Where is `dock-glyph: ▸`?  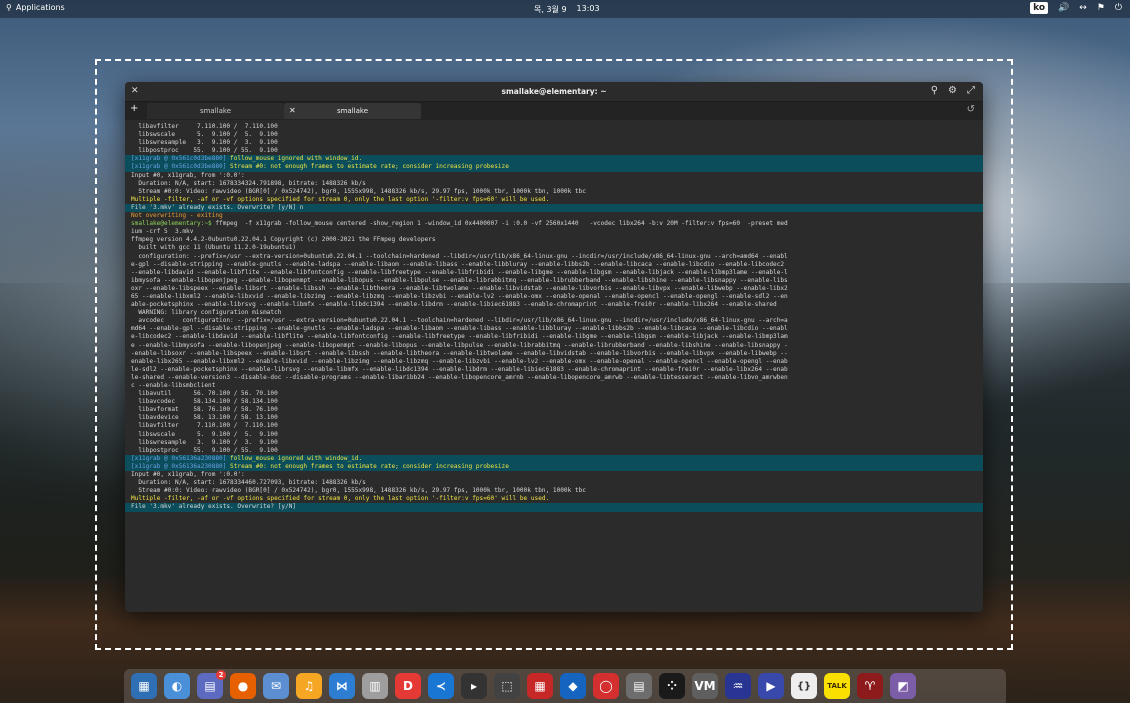 dock-glyph: ▸ is located at coordinates (474, 686).